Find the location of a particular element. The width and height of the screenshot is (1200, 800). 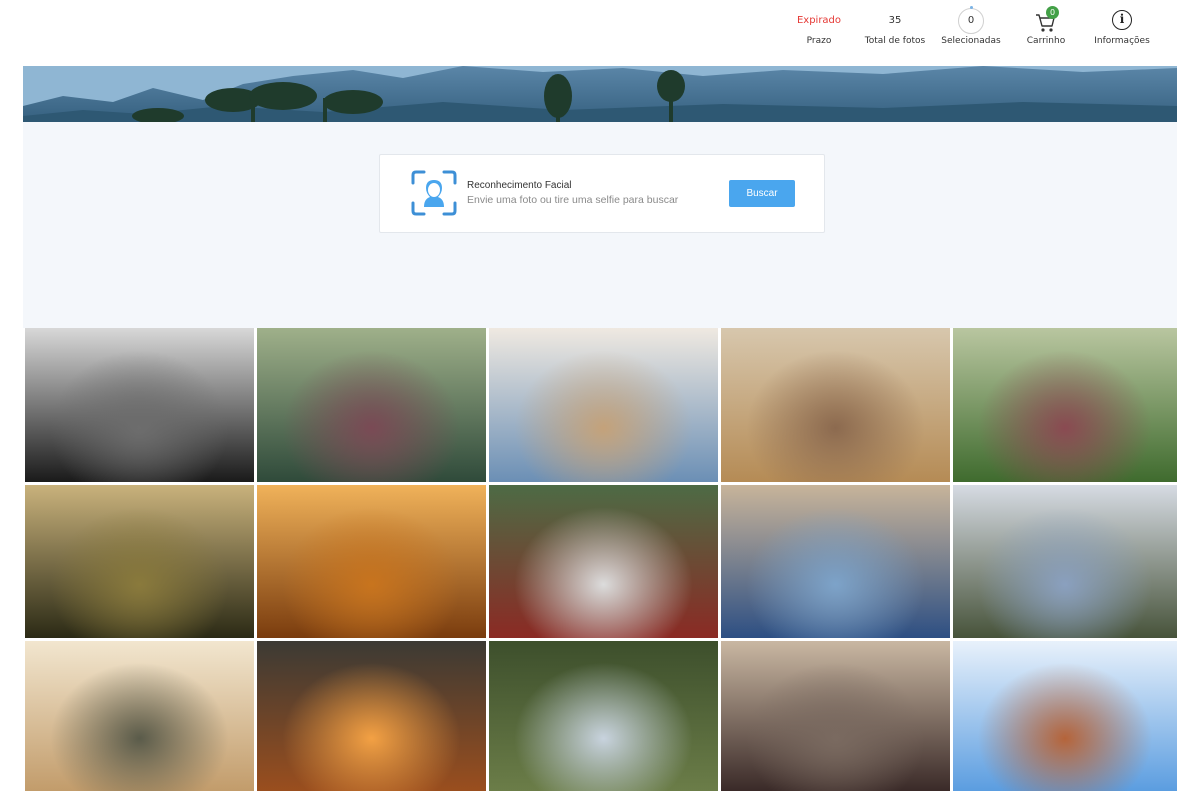

carrinho-button: 0 Carrinho is located at coordinates (1046, 27).